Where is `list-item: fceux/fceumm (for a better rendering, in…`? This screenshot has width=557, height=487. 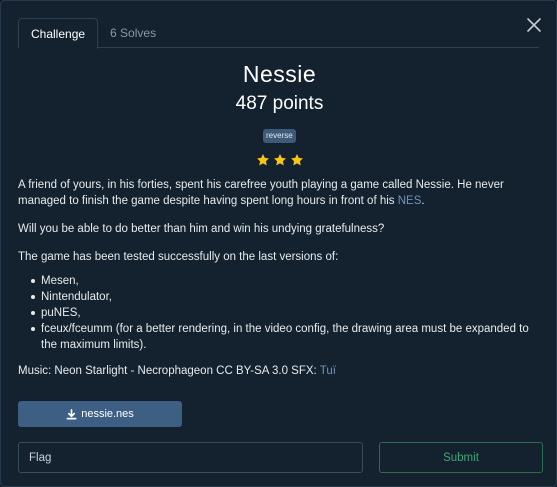
list-item: fceux/fceumm (for a better rendering, in… is located at coordinates (279, 337).